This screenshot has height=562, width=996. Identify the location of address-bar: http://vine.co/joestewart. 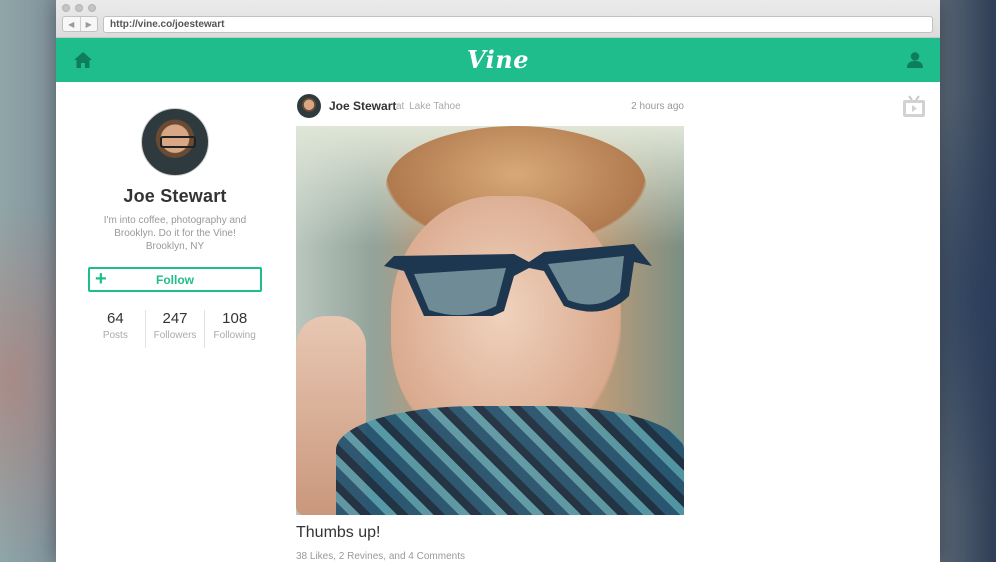
(518, 24).